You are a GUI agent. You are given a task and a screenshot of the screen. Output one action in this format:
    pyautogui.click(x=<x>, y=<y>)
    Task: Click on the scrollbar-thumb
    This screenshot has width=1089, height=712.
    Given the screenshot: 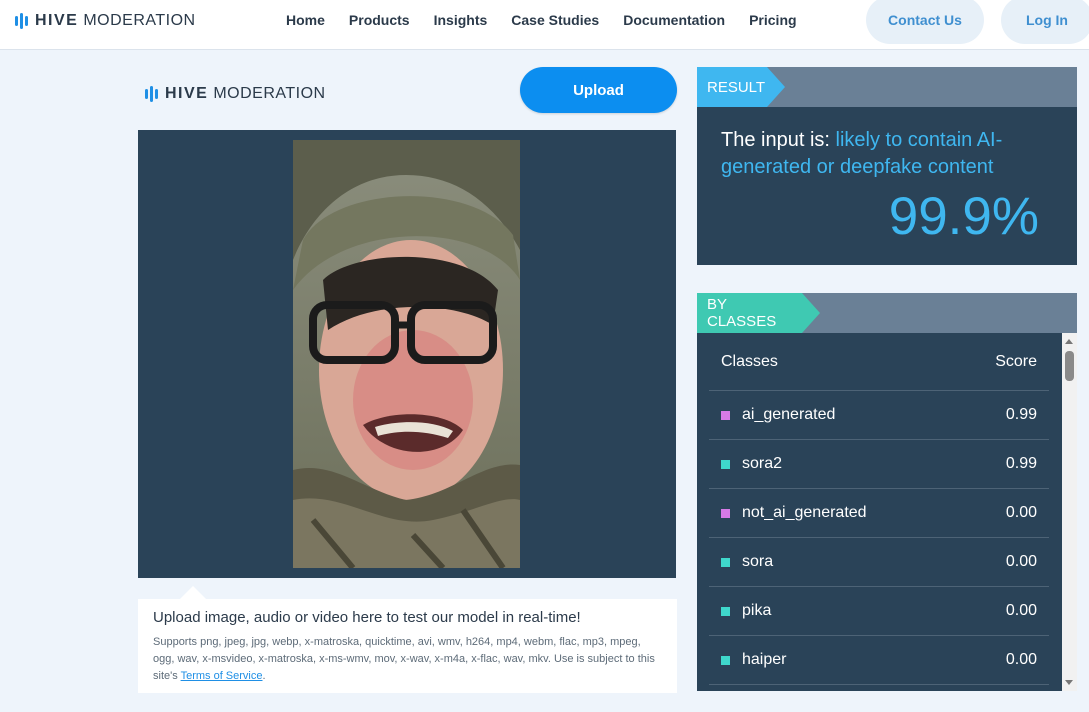 What is the action you would take?
    pyautogui.click(x=1069, y=366)
    